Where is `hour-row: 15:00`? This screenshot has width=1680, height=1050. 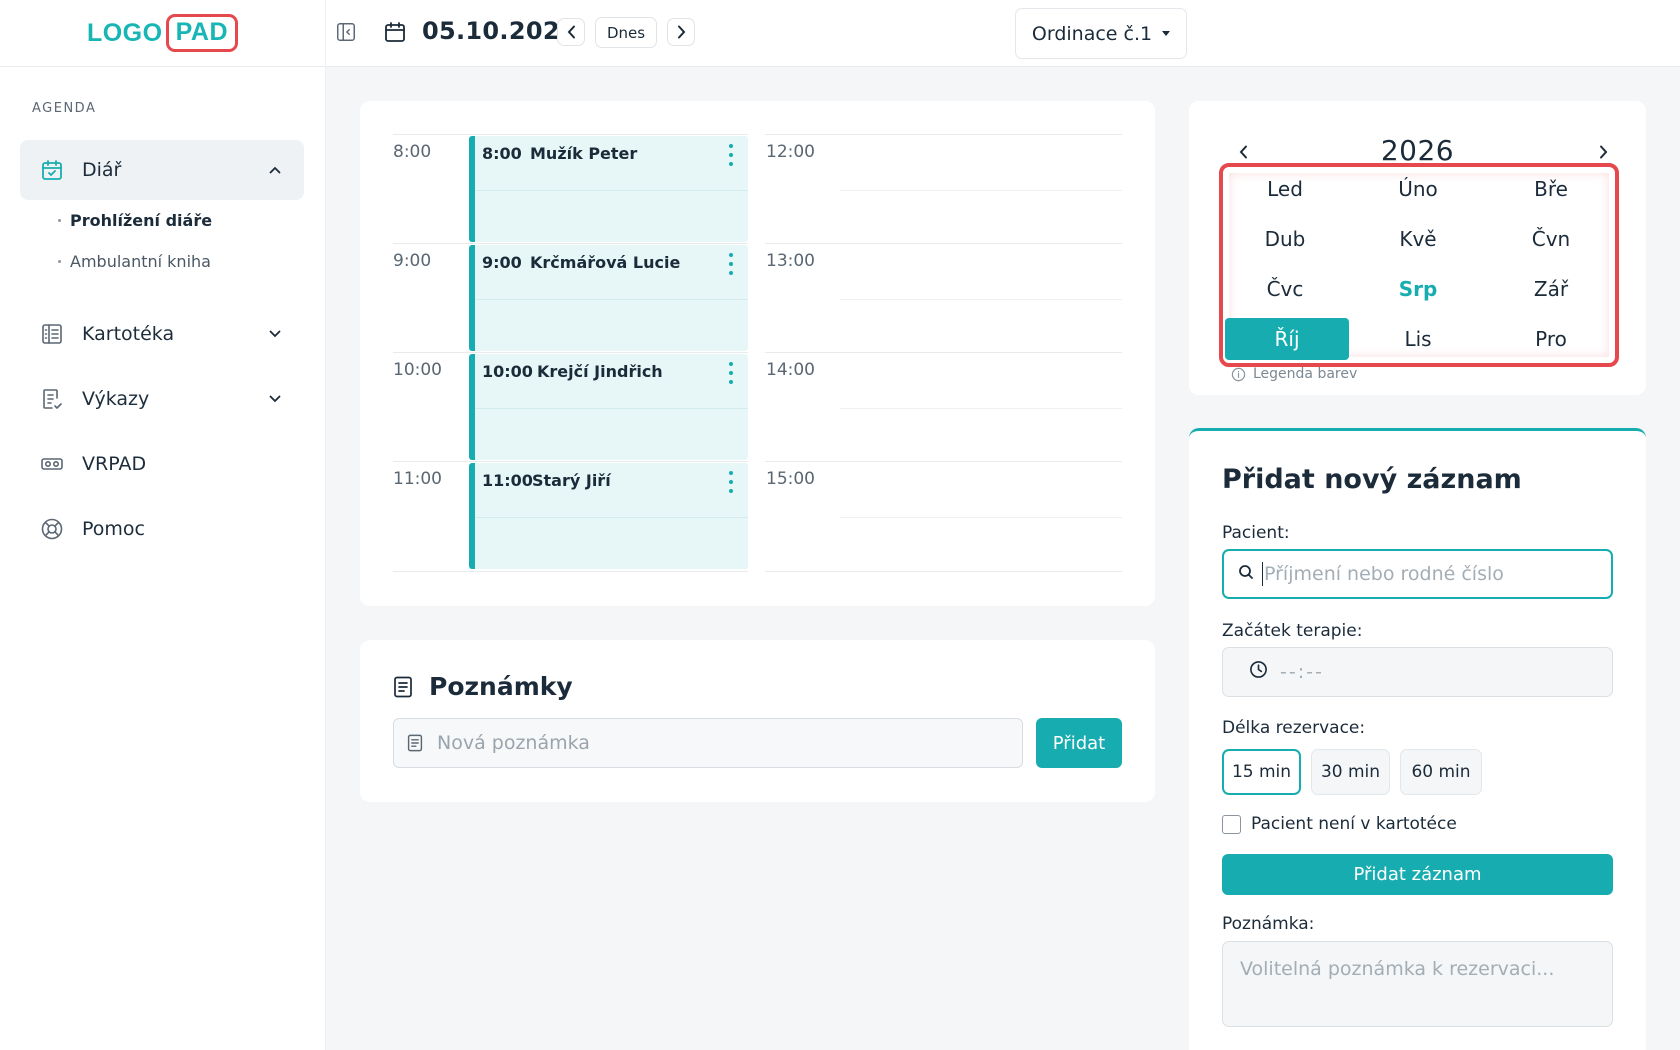
hour-row: 15:00 is located at coordinates (943, 515).